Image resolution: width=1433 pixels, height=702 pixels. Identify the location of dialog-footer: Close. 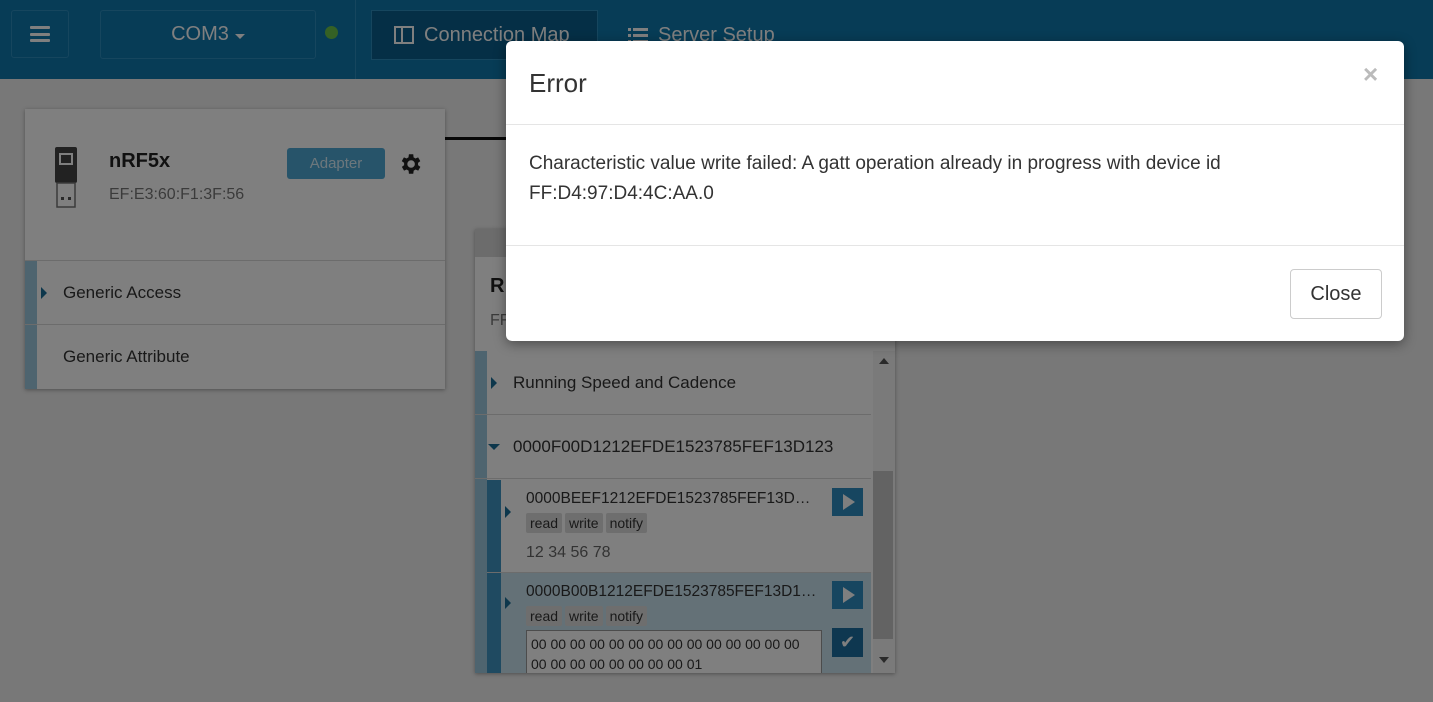
(955, 293).